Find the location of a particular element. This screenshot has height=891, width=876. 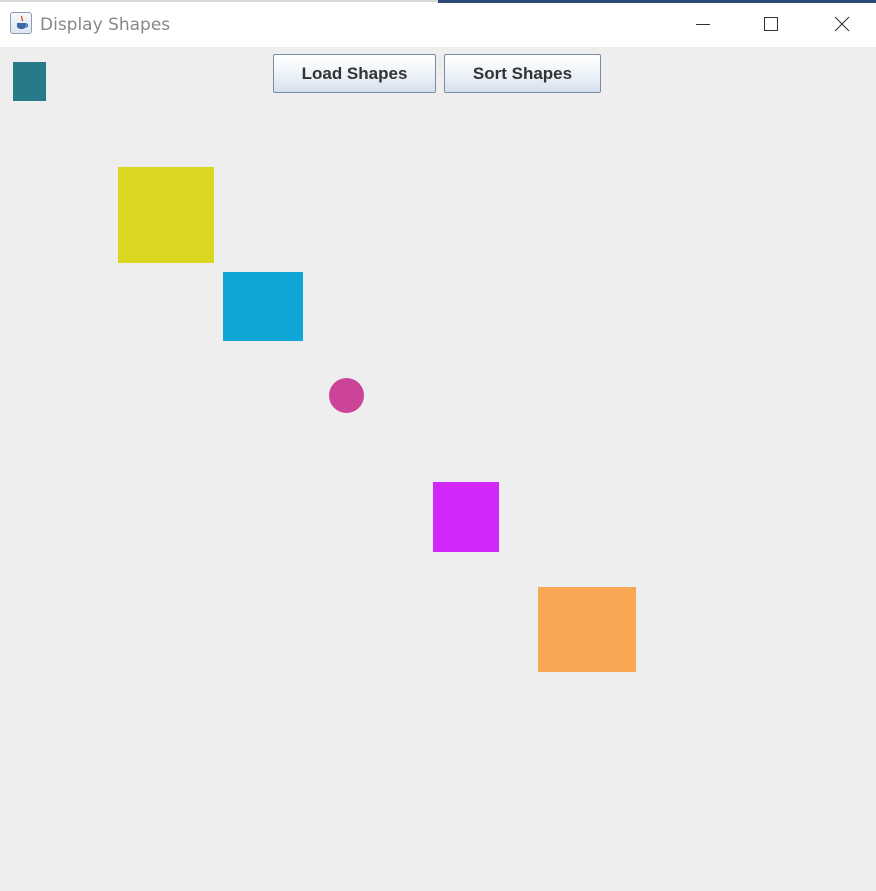

blue-rectangle-shape is located at coordinates (263, 306).